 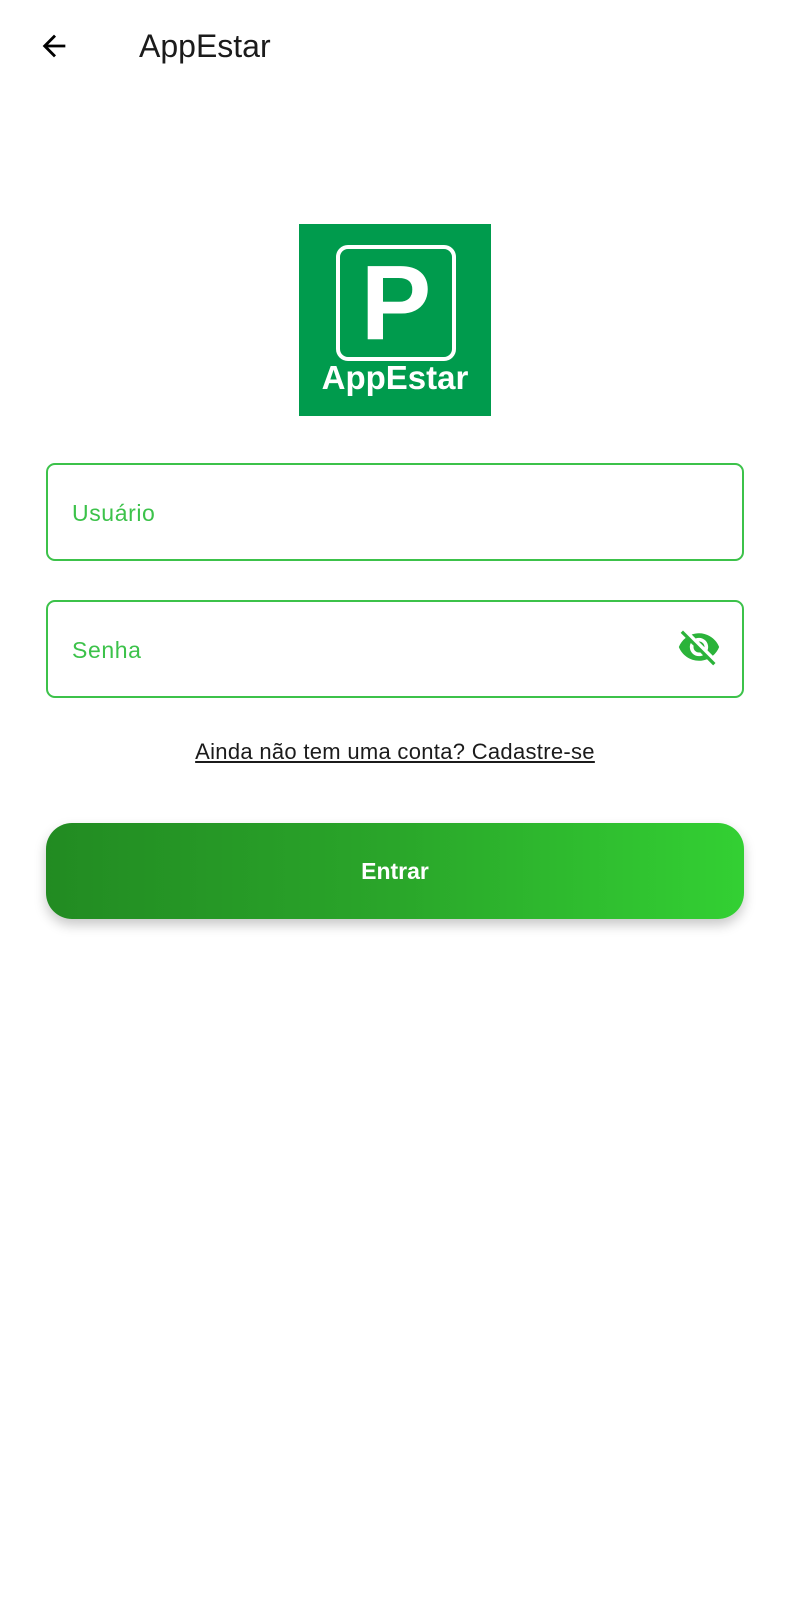 I want to click on app-logo: P AppEstar, so click(x=395, y=320).